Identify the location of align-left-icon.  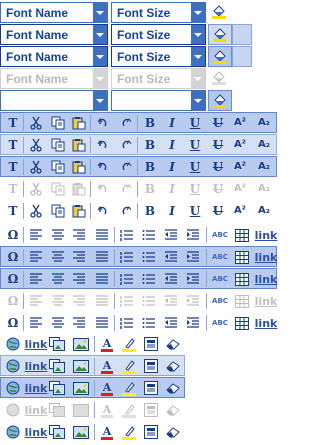
(36, 235).